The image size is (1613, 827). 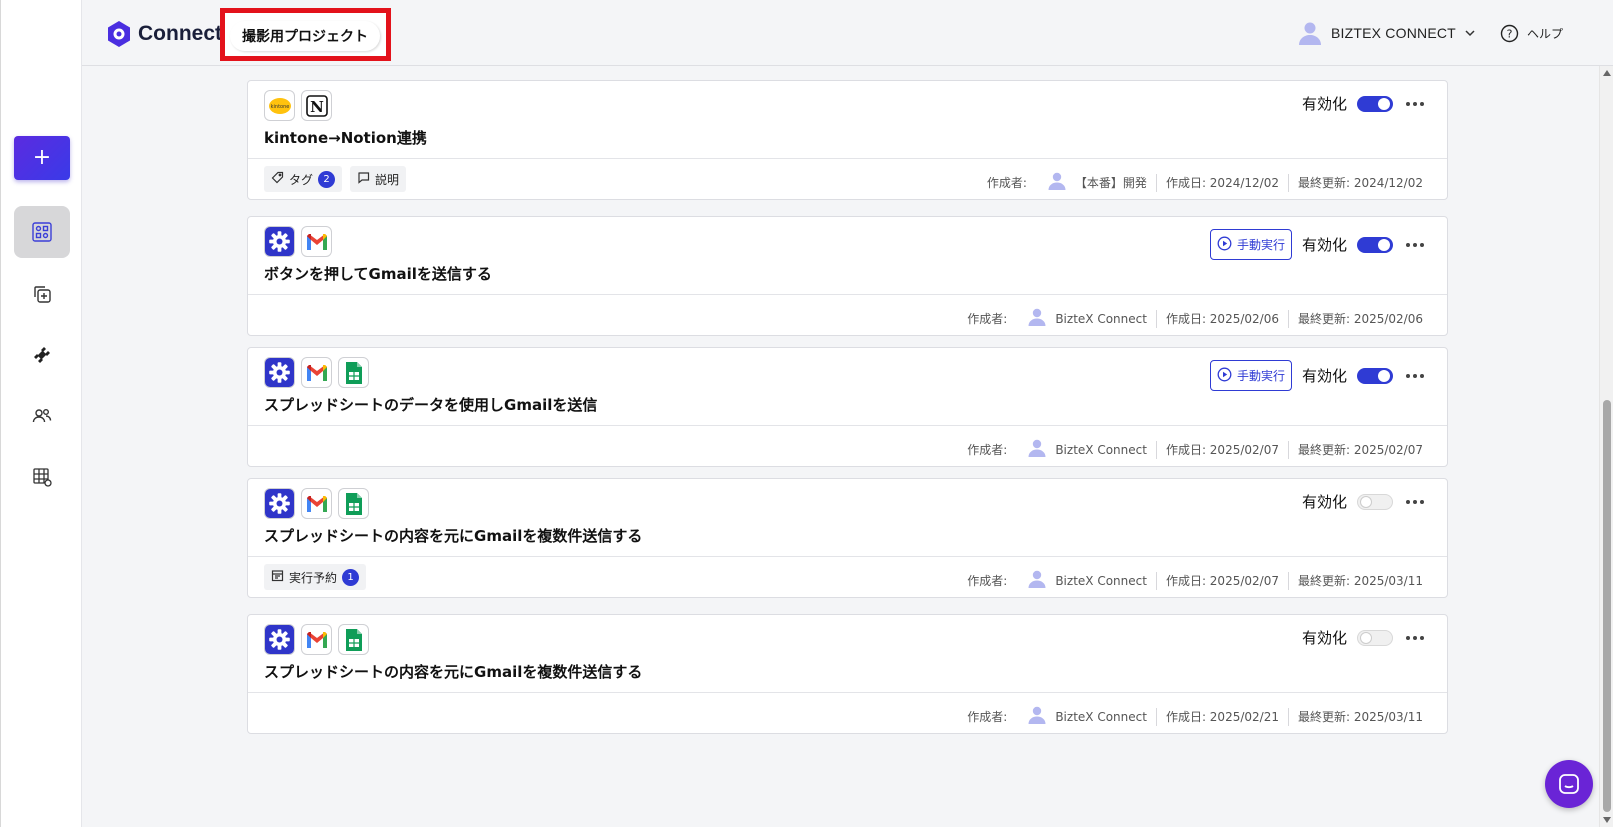 What do you see at coordinates (1222, 319) in the screenshot?
I see `created-date: 作成日: 2025/02/06` at bounding box center [1222, 319].